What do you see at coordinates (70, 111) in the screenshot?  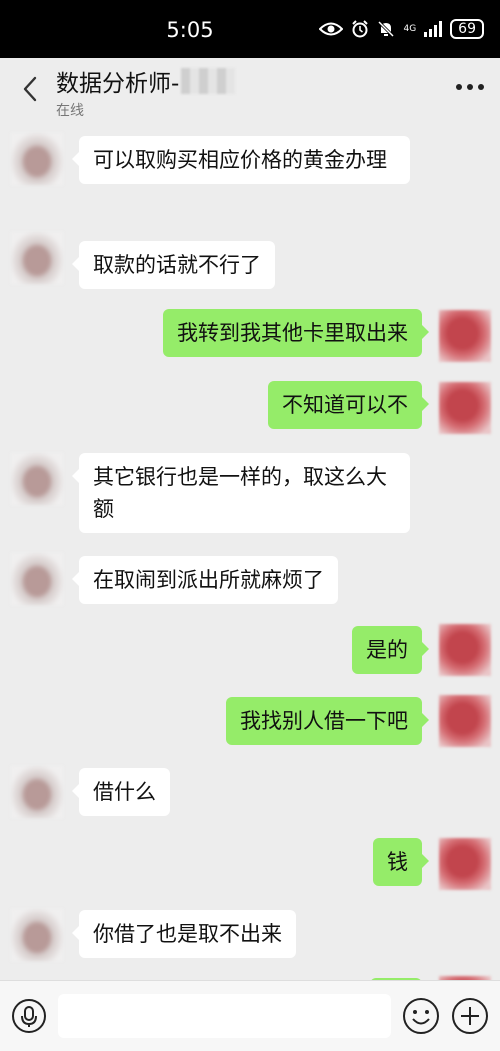 I see `contact-status: 在线` at bounding box center [70, 111].